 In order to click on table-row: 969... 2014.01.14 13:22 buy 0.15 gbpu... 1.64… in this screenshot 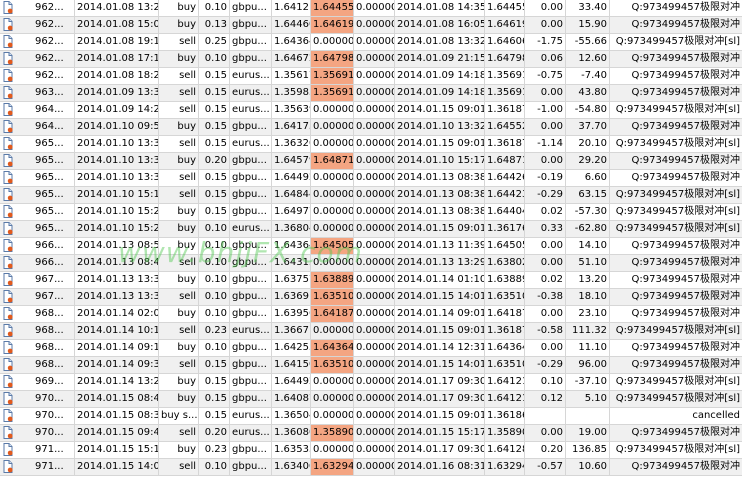, I will do `click(371, 382)`.